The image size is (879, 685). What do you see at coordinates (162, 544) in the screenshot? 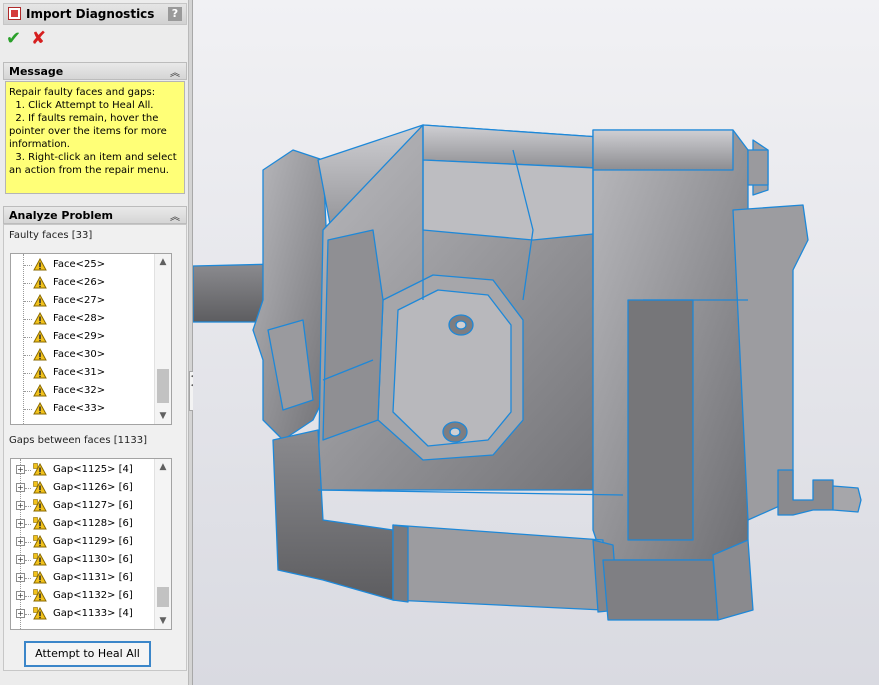
I see `gaps-scrollbar: ▲ ▼` at bounding box center [162, 544].